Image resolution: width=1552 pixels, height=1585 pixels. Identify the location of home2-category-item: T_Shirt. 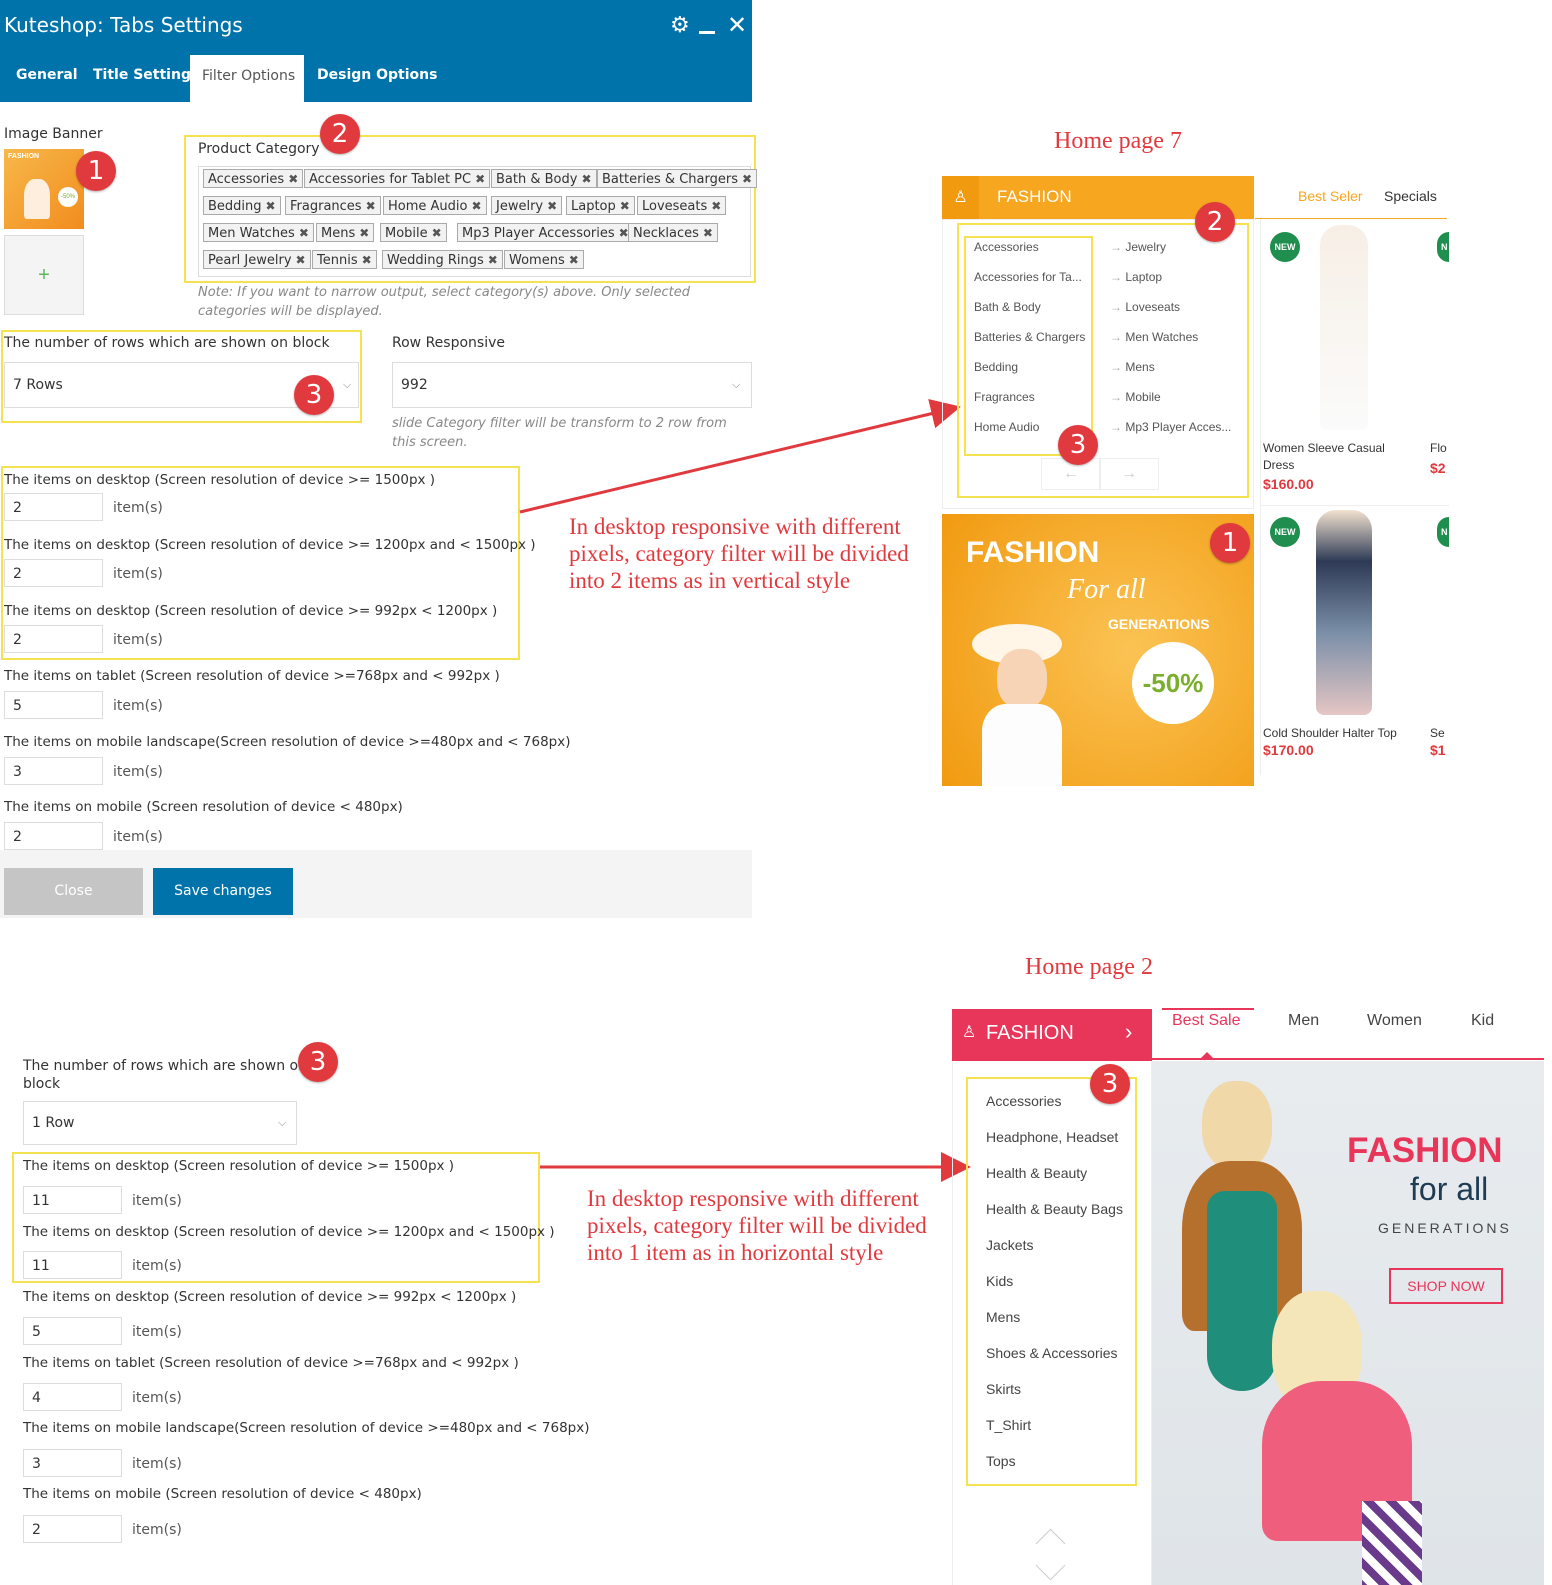
(1008, 1425).